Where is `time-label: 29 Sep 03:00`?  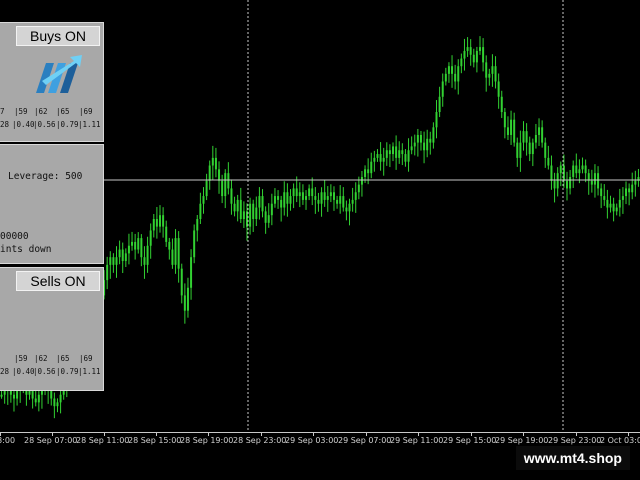
time-label: 29 Sep 03:00 is located at coordinates (312, 440).